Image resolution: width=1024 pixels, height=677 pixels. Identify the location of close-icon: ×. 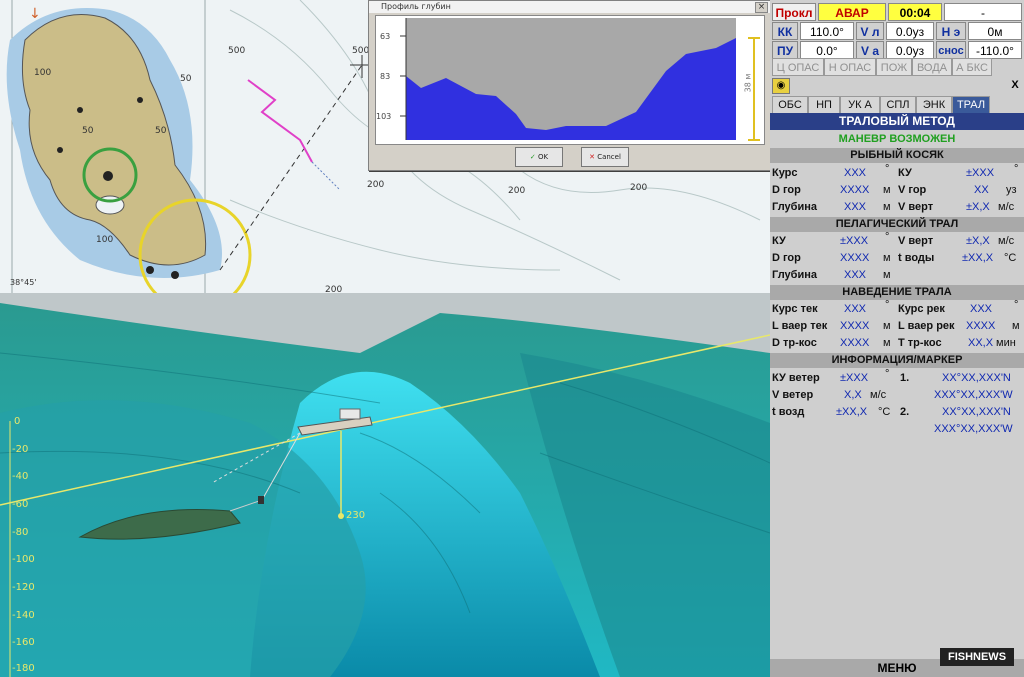
(761, 7).